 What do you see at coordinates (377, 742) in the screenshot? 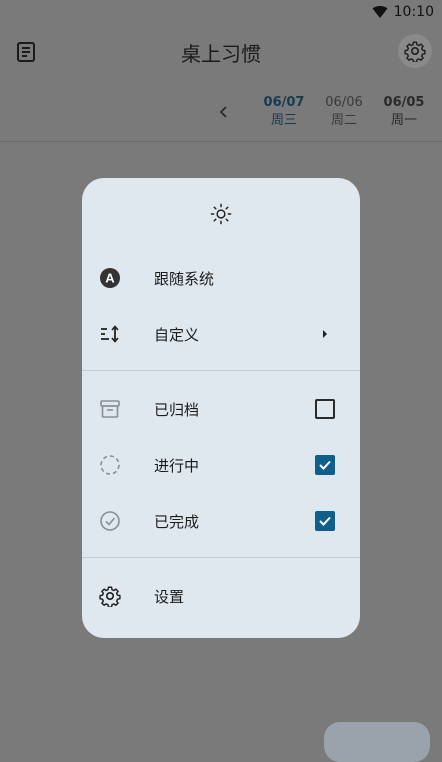
I see `floating-action-button` at bounding box center [377, 742].